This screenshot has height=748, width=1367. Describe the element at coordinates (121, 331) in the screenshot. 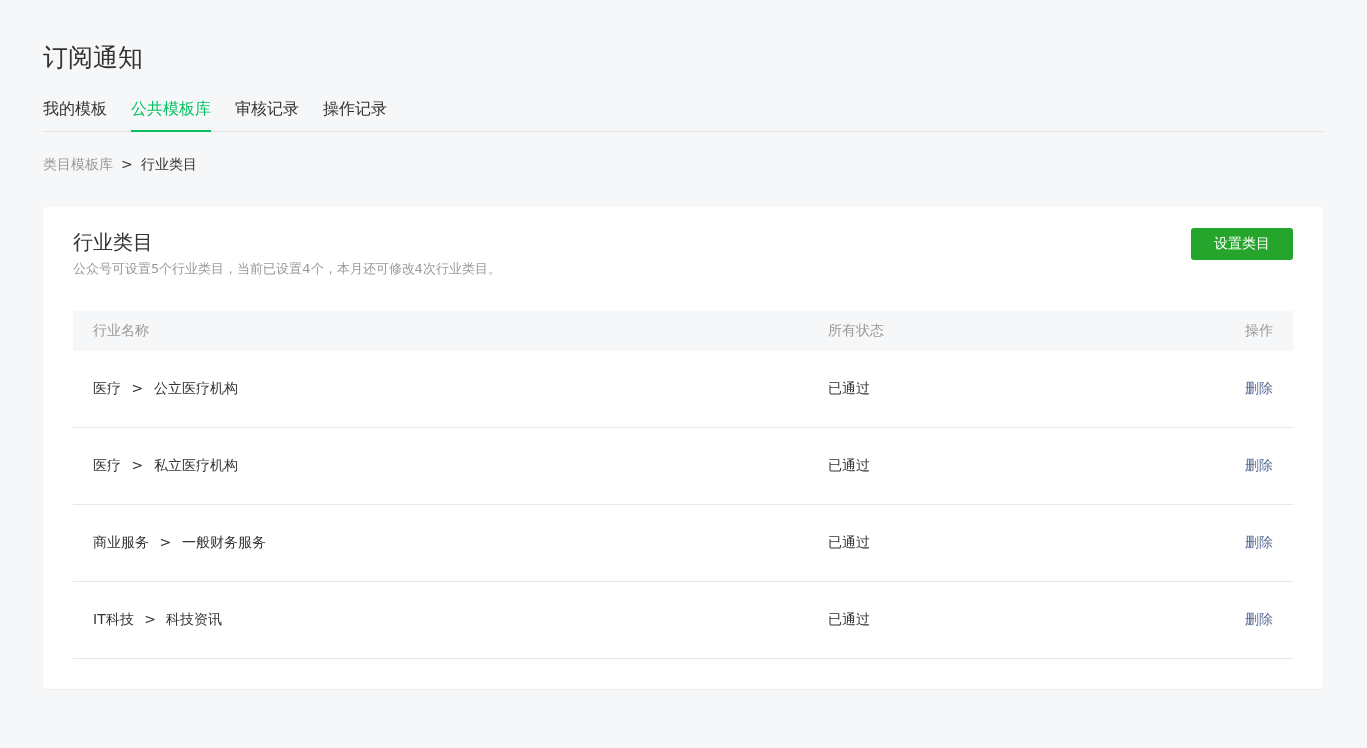

I see `column-header: 行业名称` at that location.